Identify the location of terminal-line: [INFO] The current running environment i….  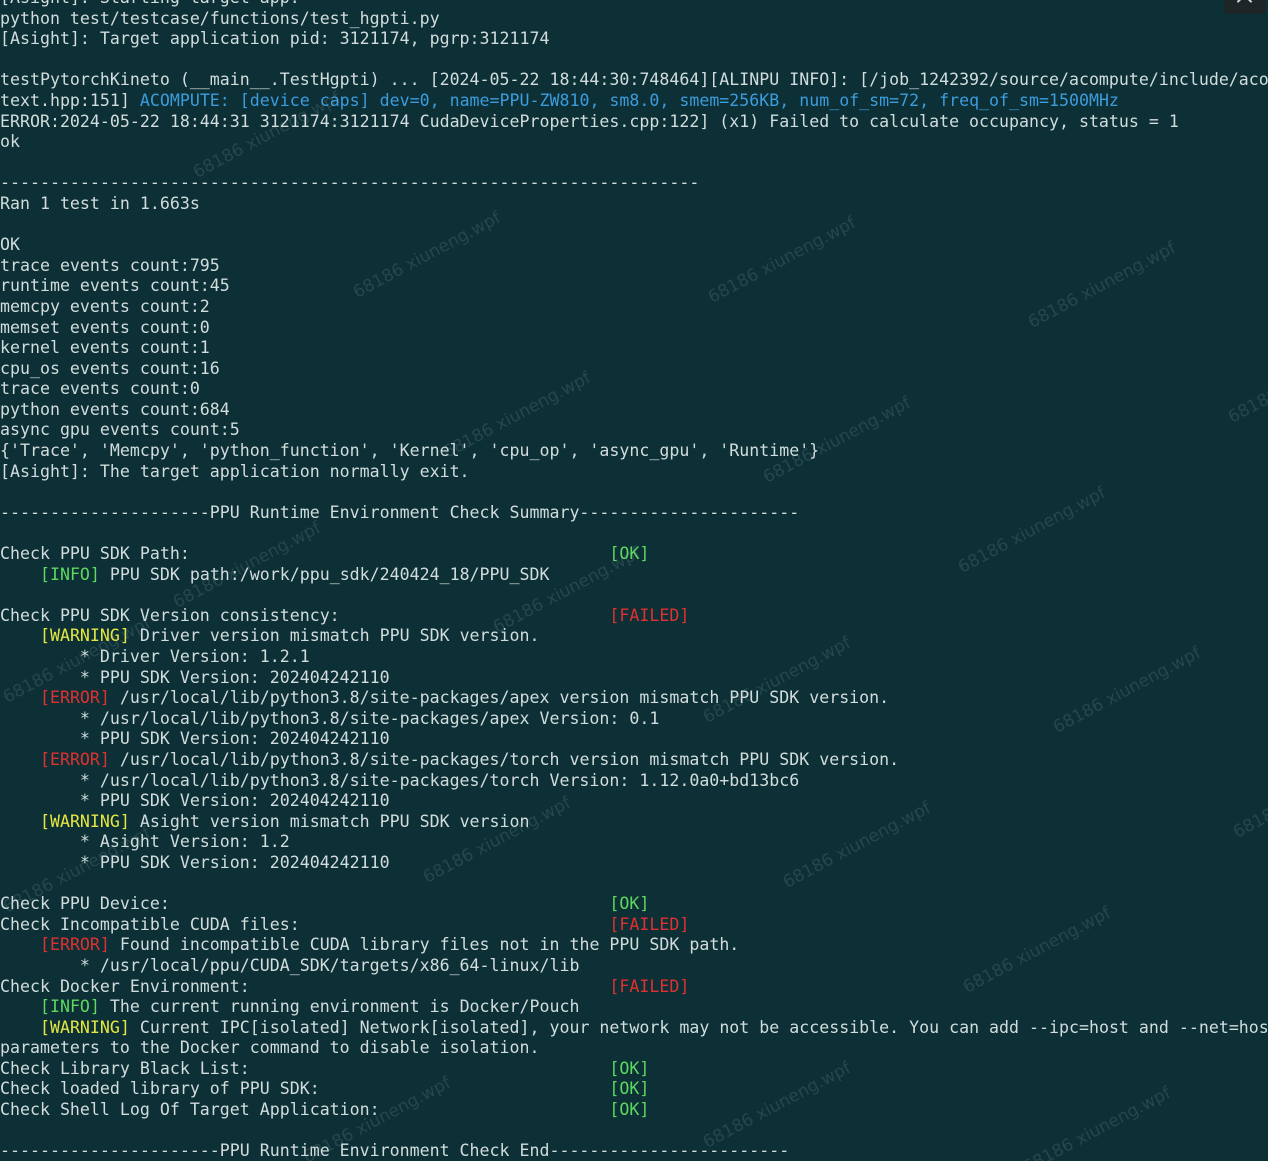
(634, 1007).